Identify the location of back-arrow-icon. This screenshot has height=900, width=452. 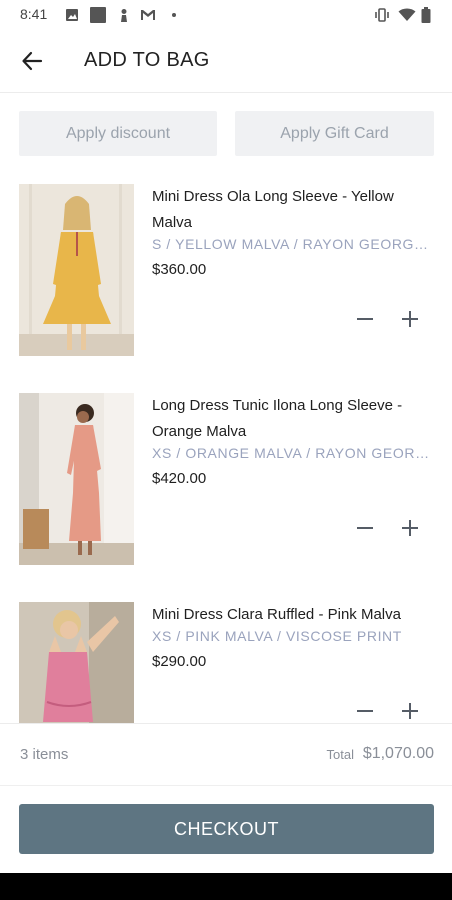
(32, 61).